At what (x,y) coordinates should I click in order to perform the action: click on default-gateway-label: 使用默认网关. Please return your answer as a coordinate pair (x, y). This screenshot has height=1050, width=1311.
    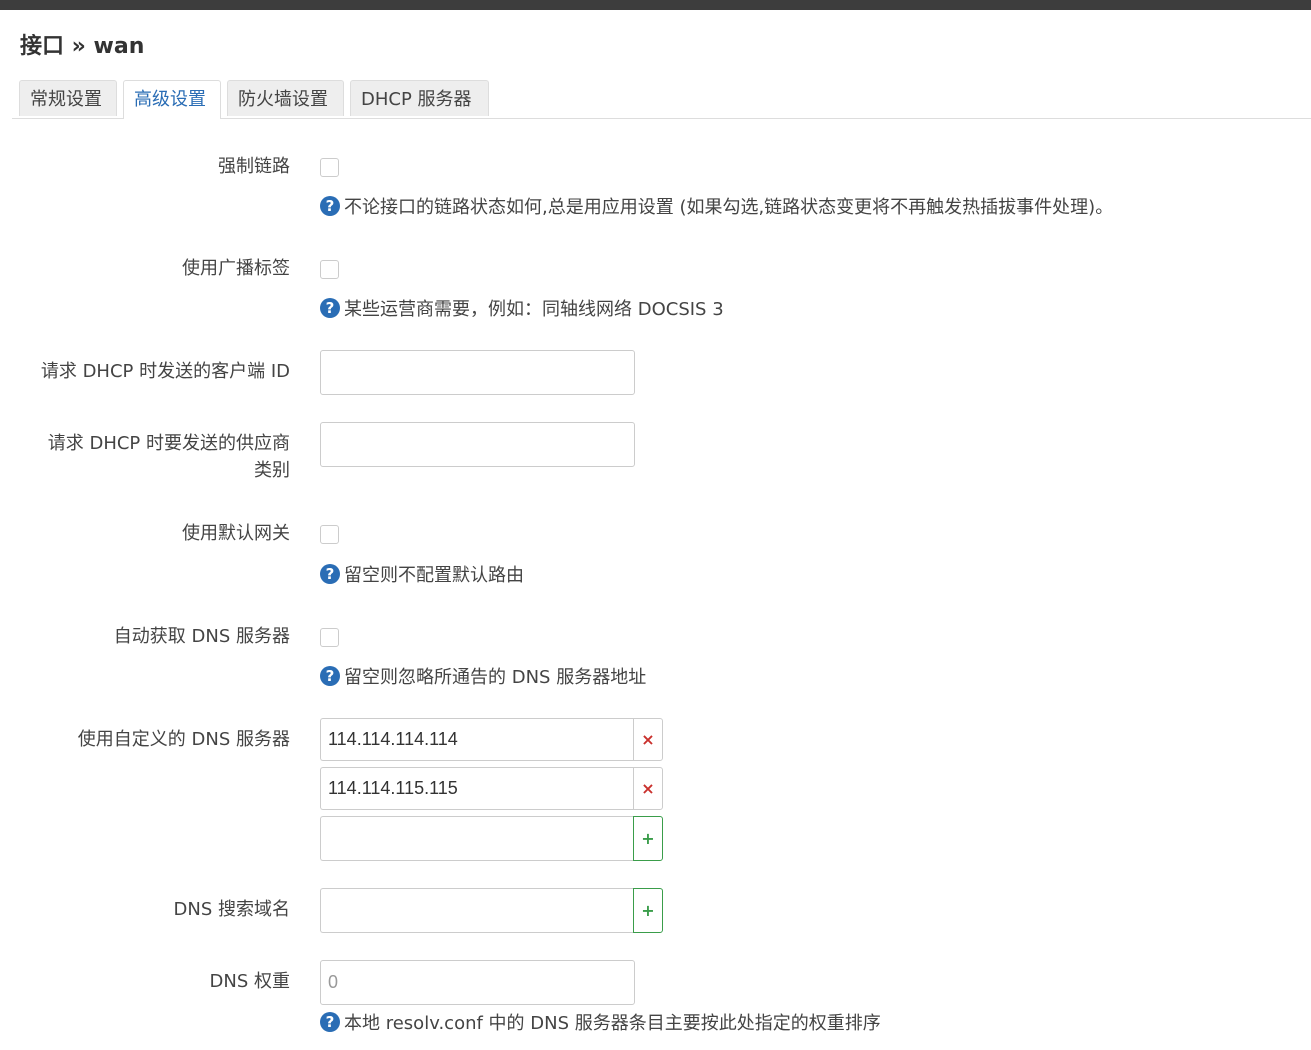
    Looking at the image, I should click on (236, 533).